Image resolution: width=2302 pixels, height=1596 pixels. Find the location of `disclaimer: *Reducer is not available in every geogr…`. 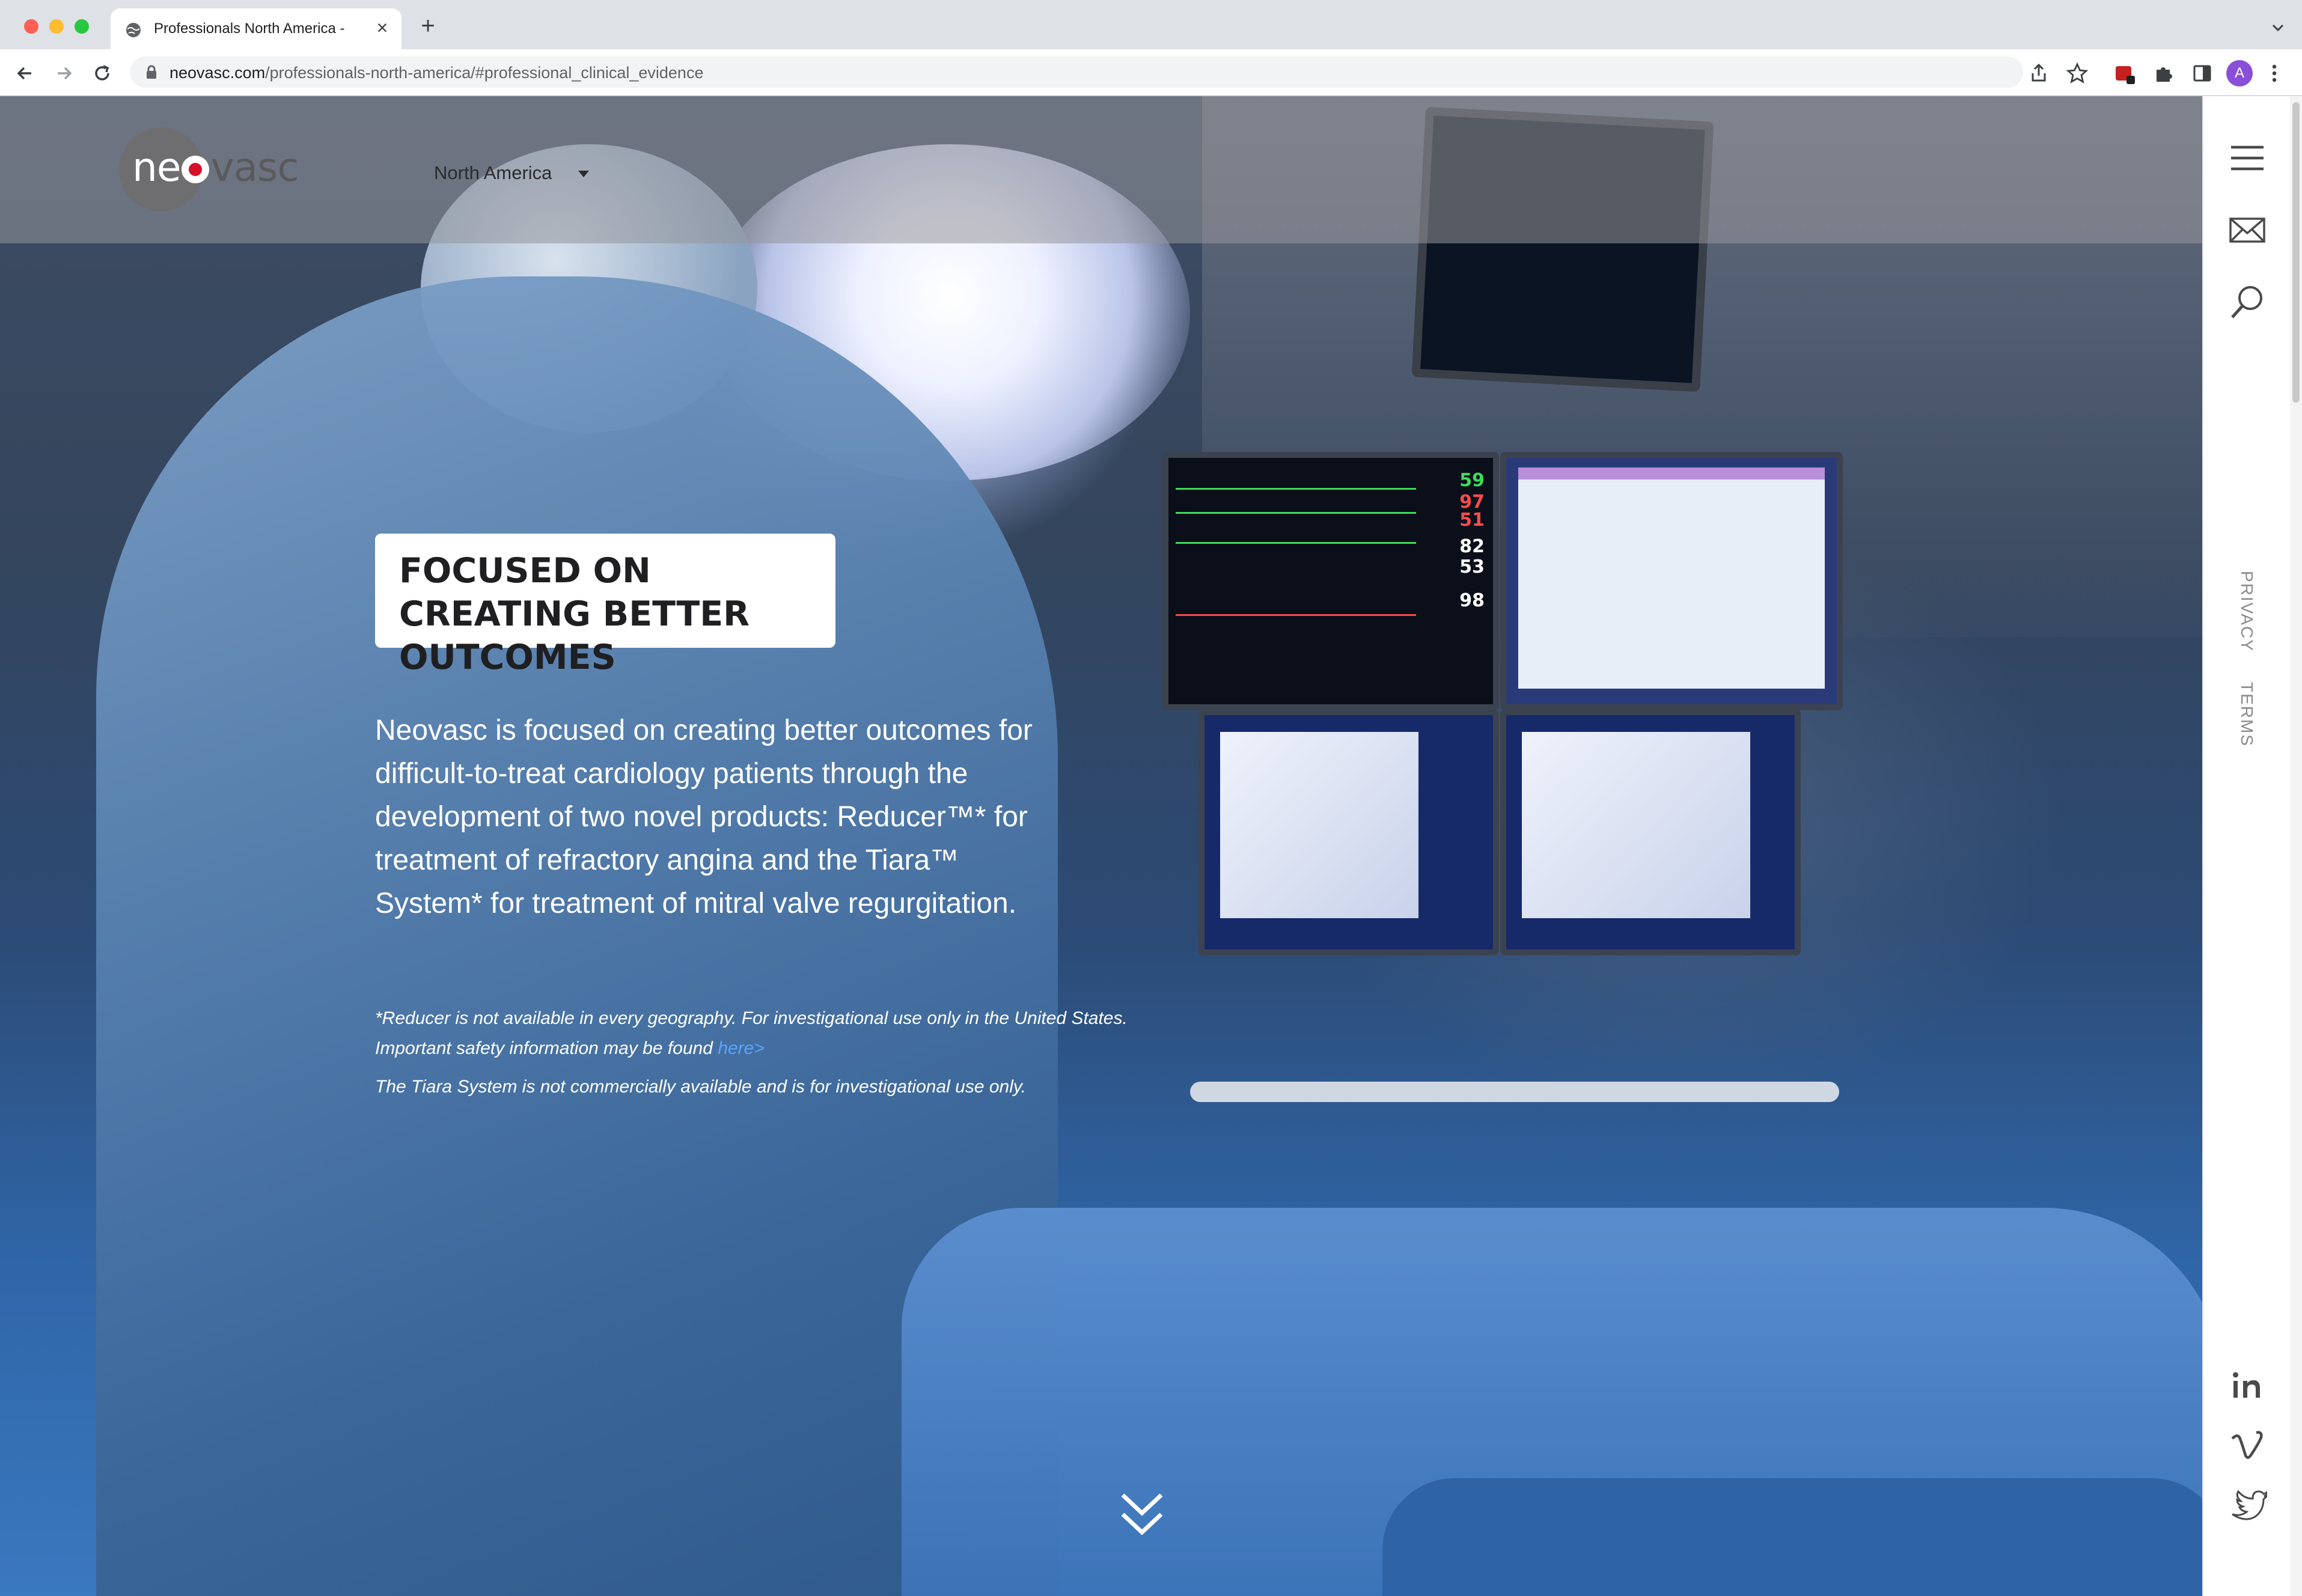

disclaimer: *Reducer is not available in every geogr… is located at coordinates (844, 1053).